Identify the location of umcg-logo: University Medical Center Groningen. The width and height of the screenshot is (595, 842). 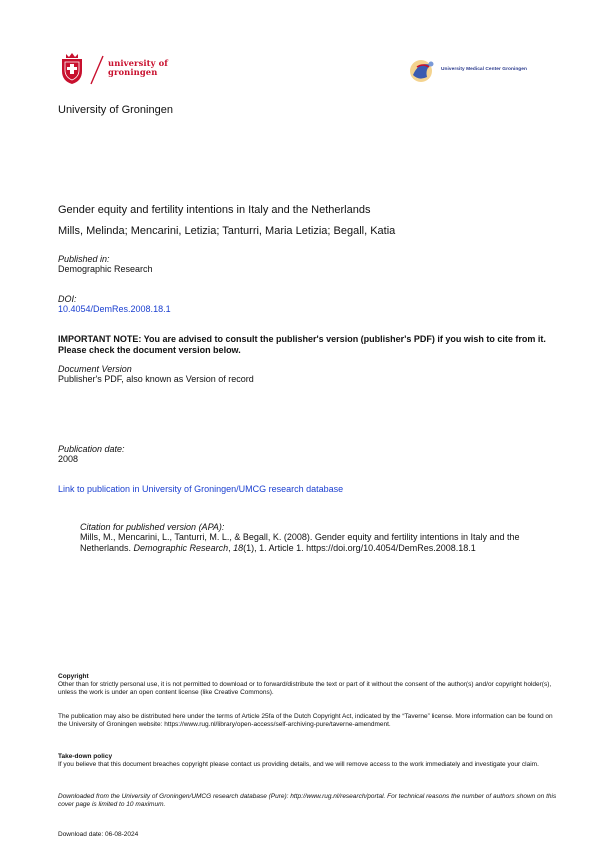
(477, 71).